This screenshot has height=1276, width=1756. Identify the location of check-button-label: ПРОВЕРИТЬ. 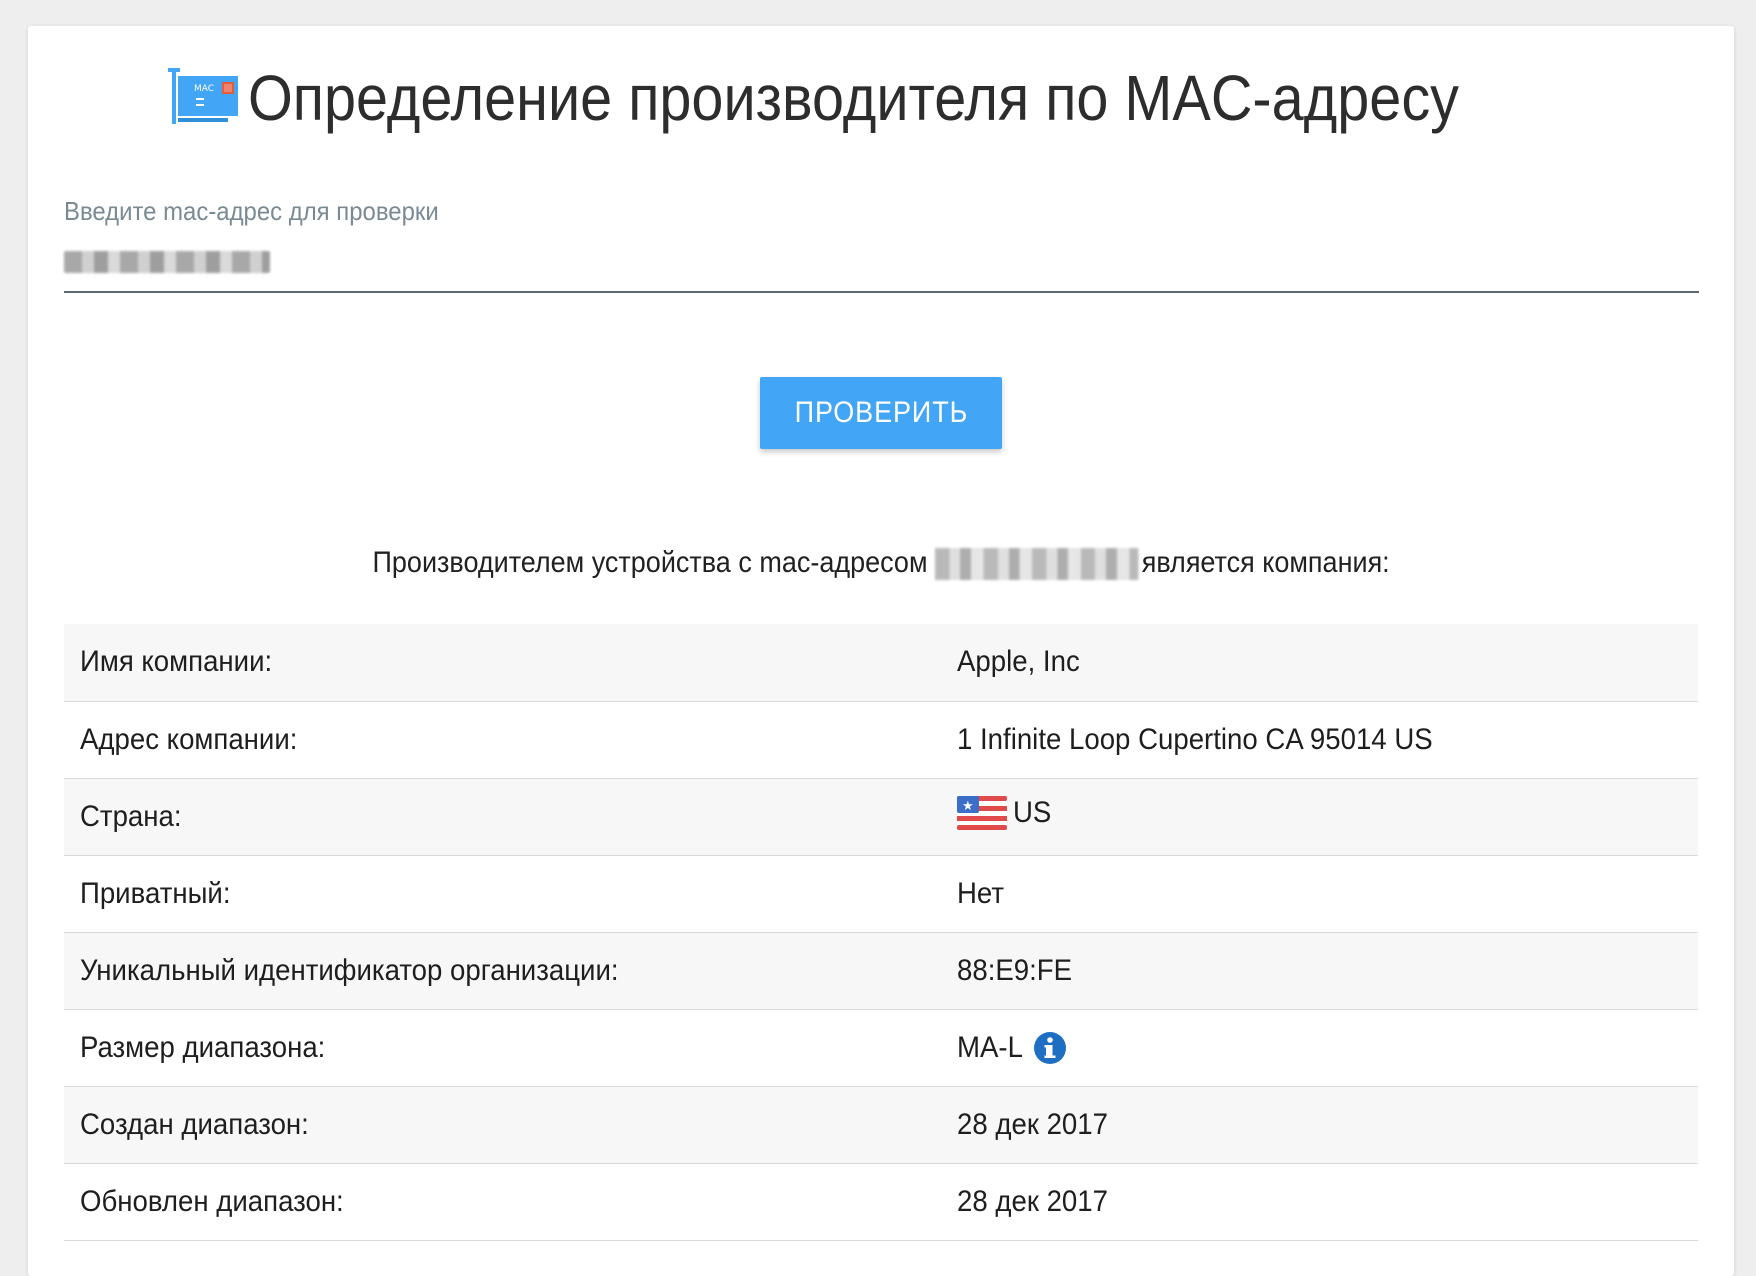
(881, 412).